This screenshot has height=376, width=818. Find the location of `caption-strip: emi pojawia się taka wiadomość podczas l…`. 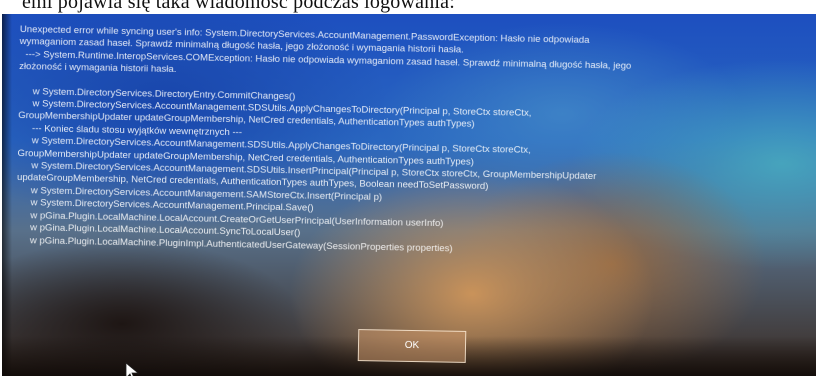

caption-strip: emi pojawia się taka wiadomość podczas l… is located at coordinates (409, 7).